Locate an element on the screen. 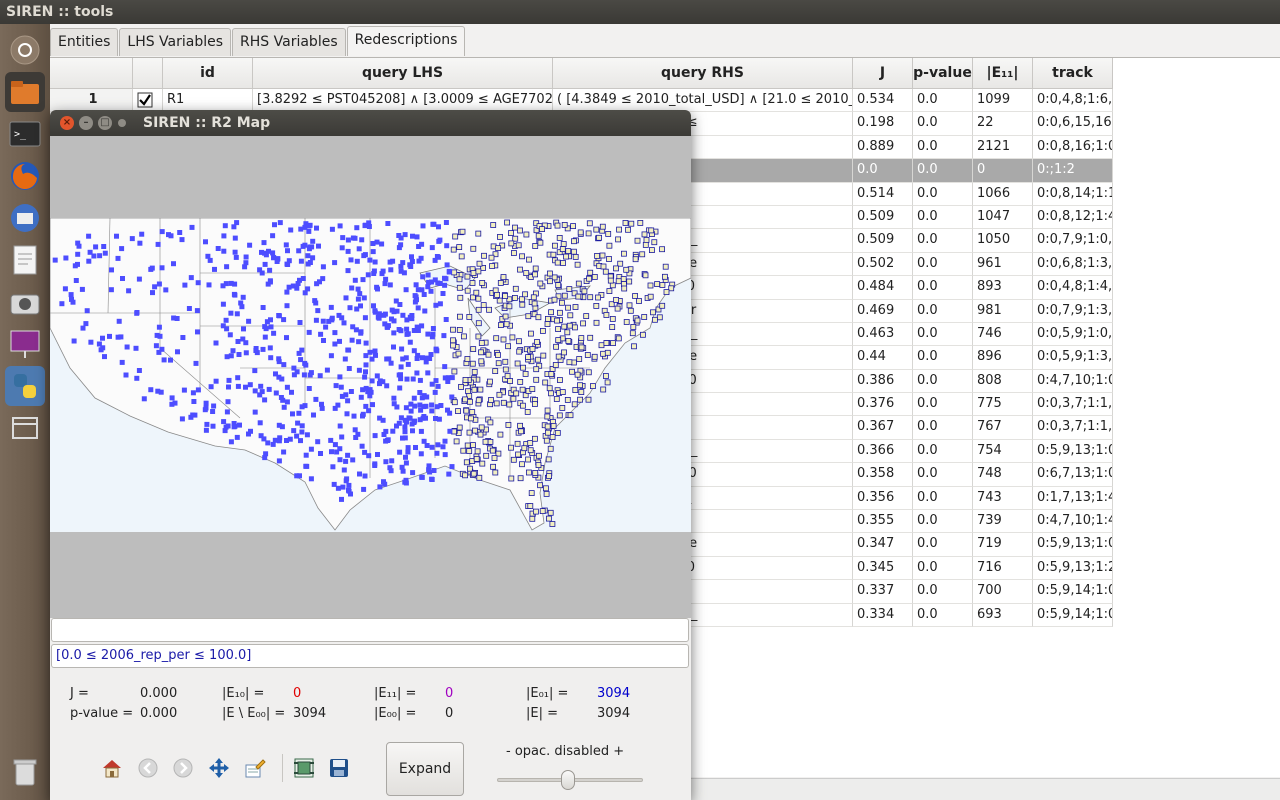  tab-entities: Entities is located at coordinates (84, 42).